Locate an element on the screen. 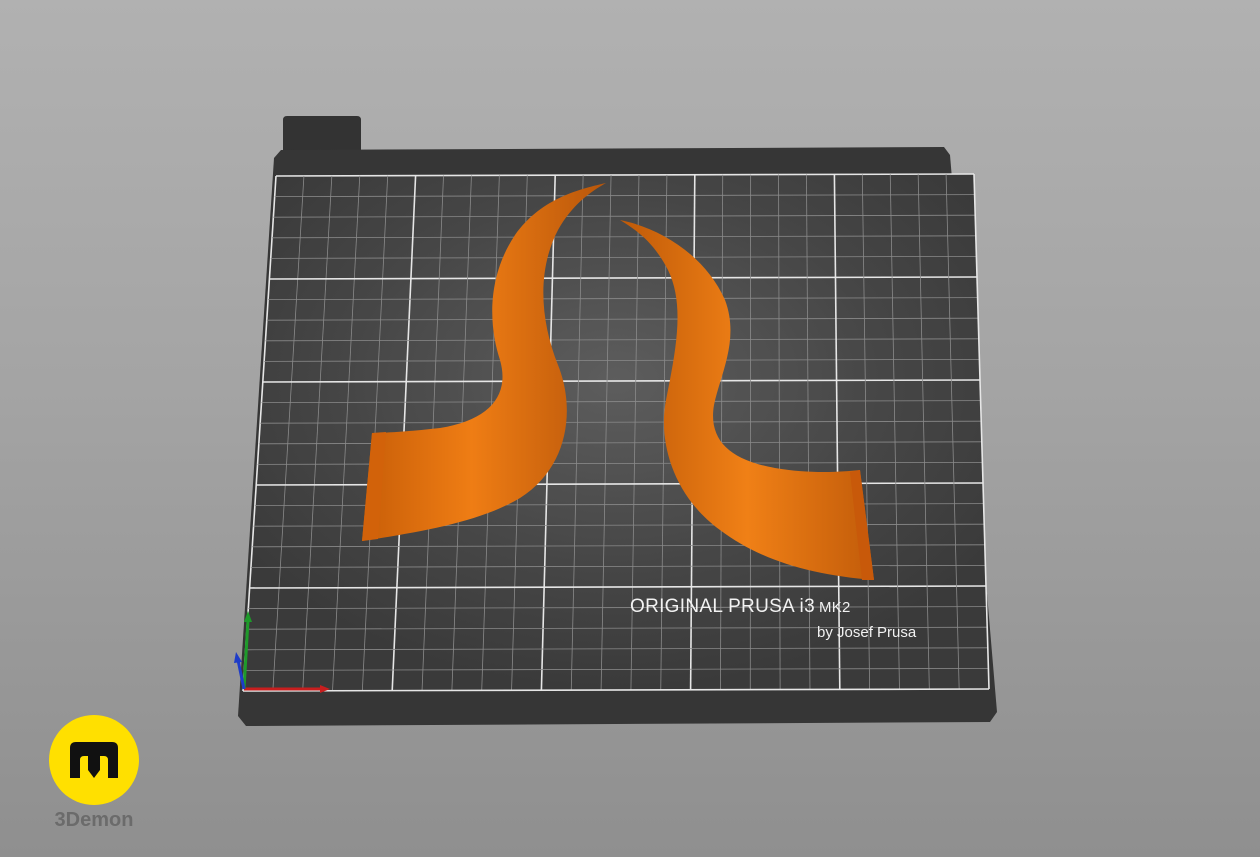  3demon-logo-icon is located at coordinates (94, 760).